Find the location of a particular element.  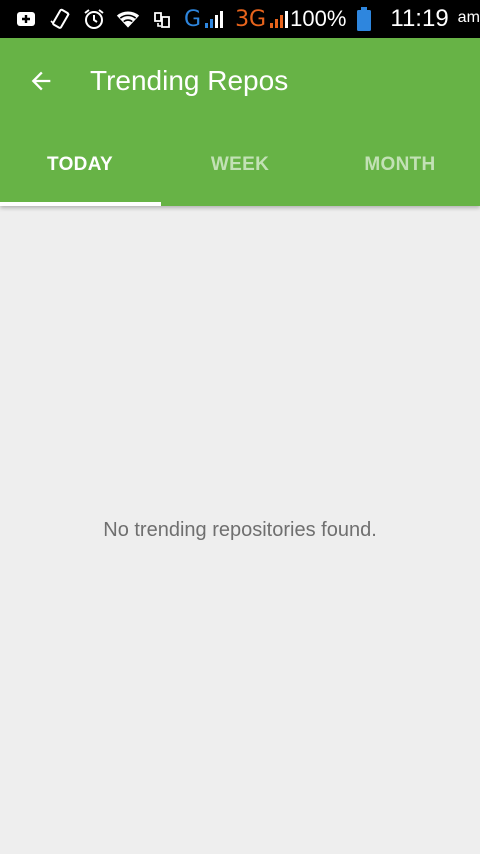

arrow-back-icon is located at coordinates (41, 81).